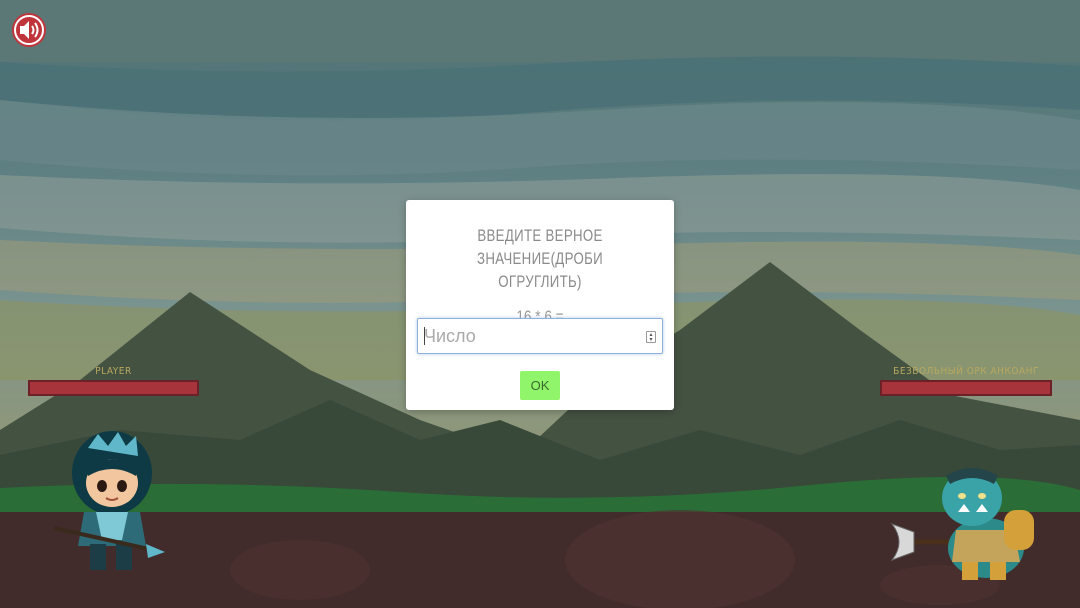  Describe the element at coordinates (966, 371) in the screenshot. I see `enemy-name-label: БЕЗВОЛЬНЫЙ ОРК АНКОАНГ` at that location.